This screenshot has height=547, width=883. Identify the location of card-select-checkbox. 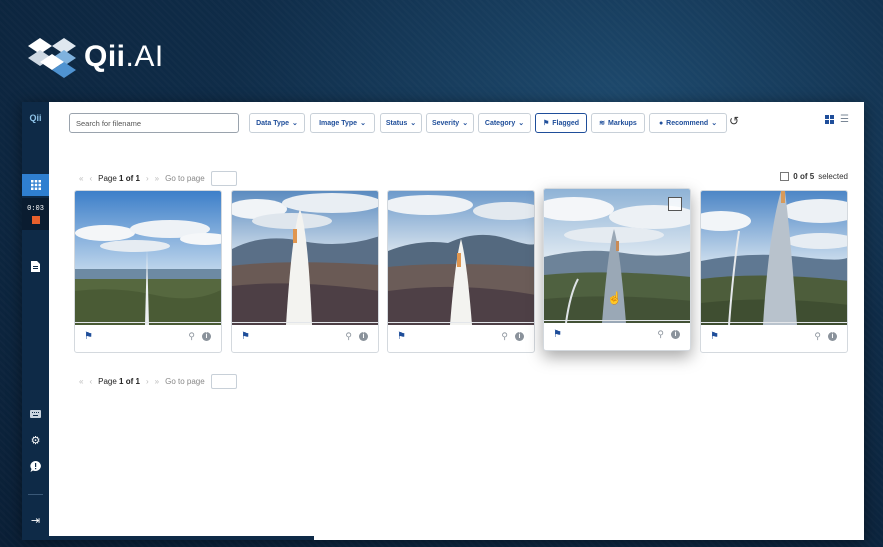
(675, 204).